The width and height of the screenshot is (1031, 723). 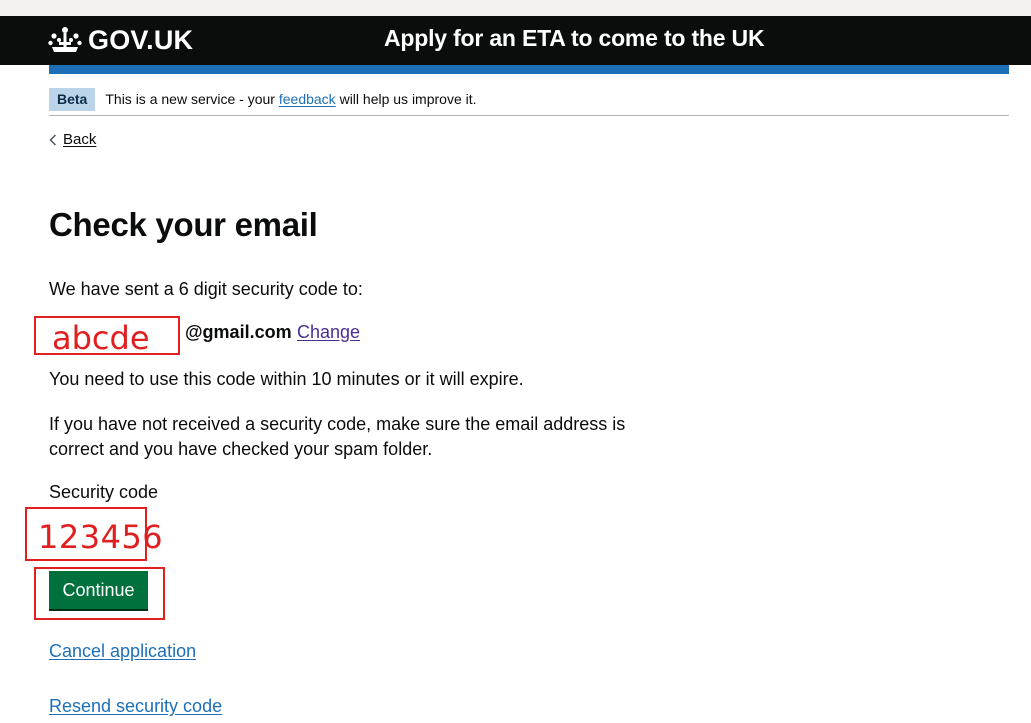 I want to click on back-link: Back, so click(x=79, y=139).